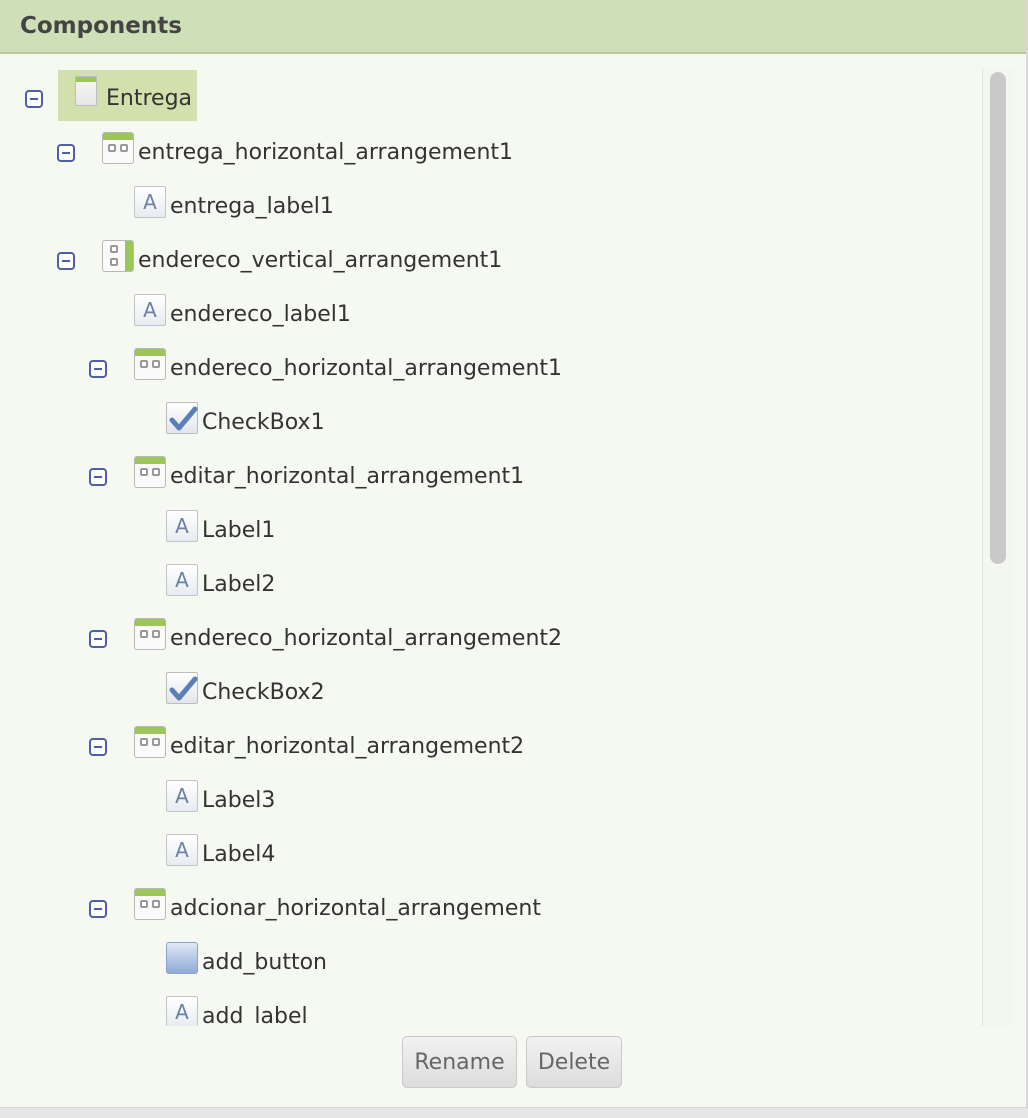 The width and height of the screenshot is (1028, 1118). Describe the element at coordinates (490, 315) in the screenshot. I see `tree-node-endereco-label1: Aendereco_label1` at that location.